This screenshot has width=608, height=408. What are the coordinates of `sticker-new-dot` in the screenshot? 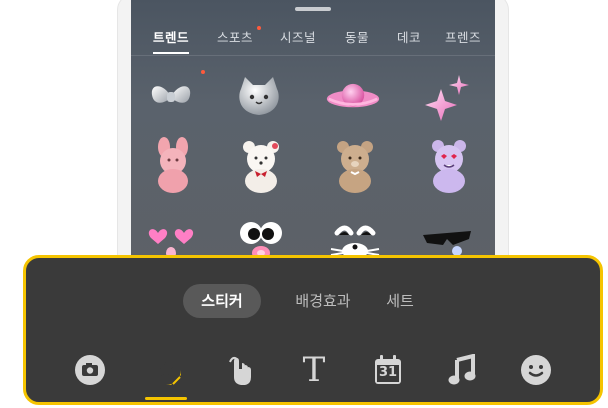 It's located at (203, 72).